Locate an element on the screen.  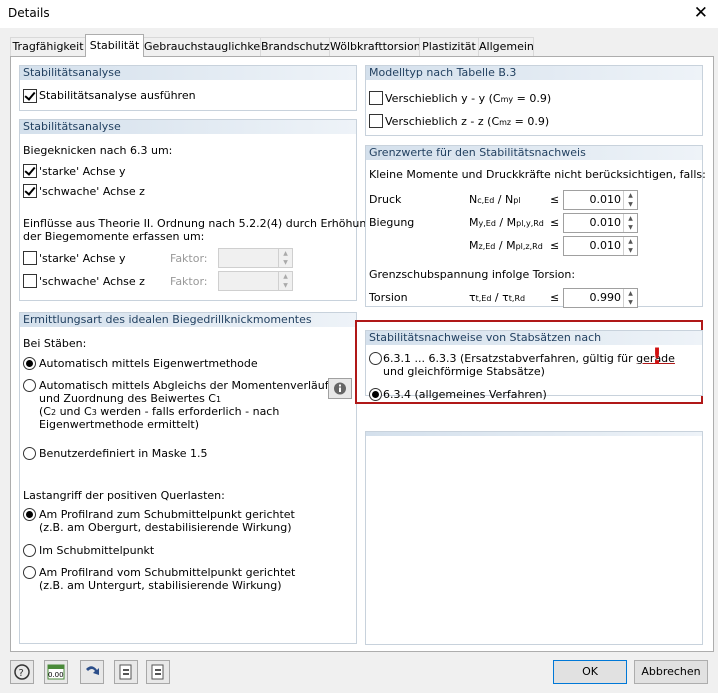
reset-button is located at coordinates (92, 672).